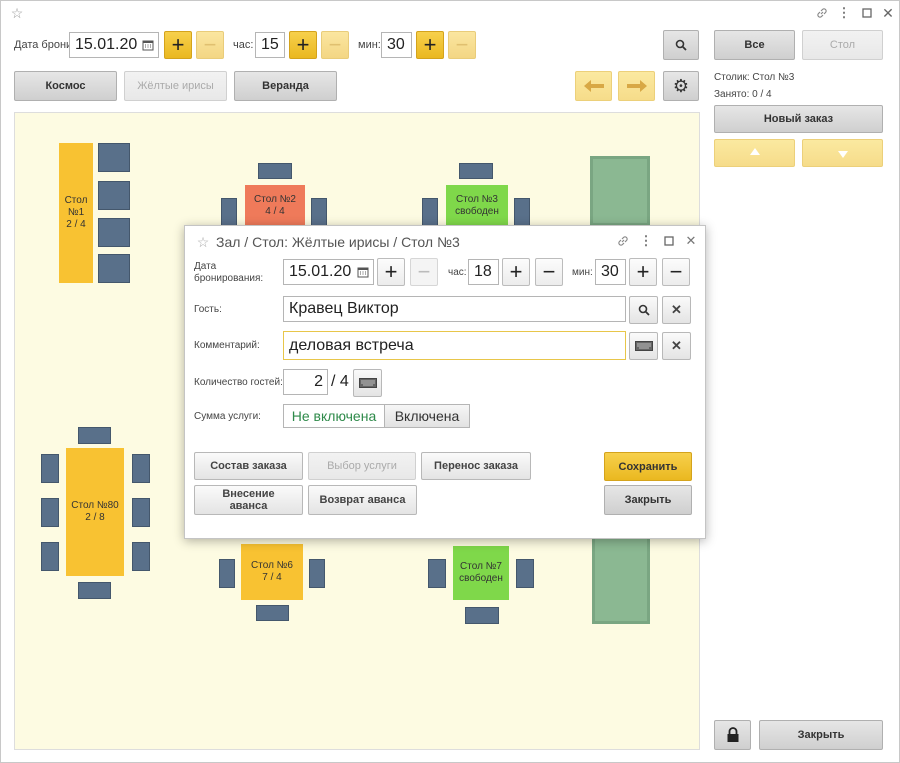  I want to click on guests-count-field: 2, so click(305, 382).